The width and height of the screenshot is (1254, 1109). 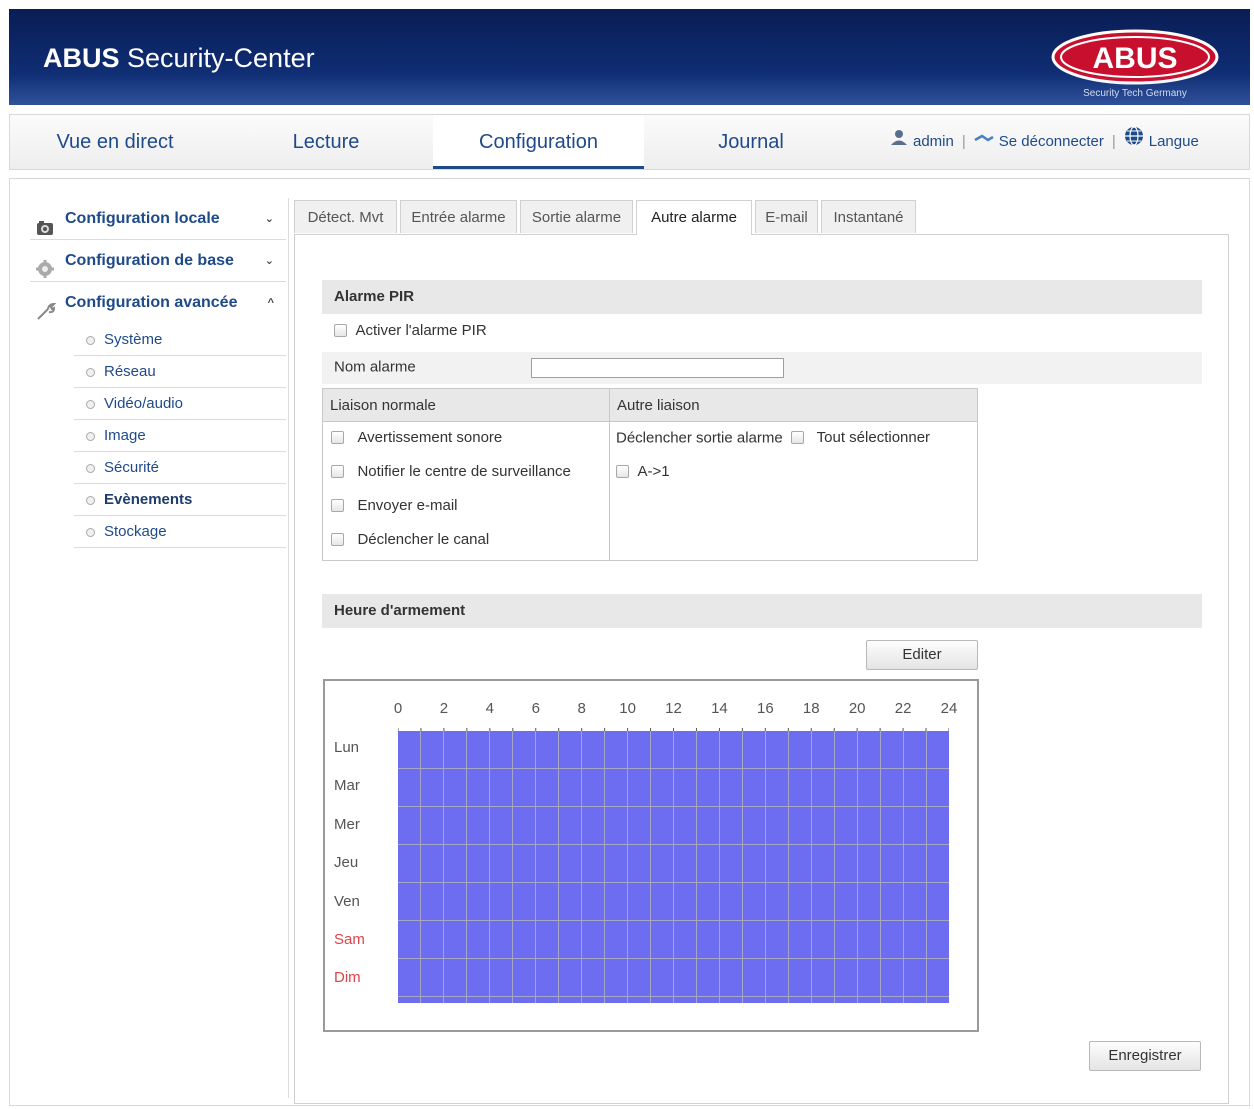 I want to click on schedule-day-label: Ven, so click(x=347, y=901).